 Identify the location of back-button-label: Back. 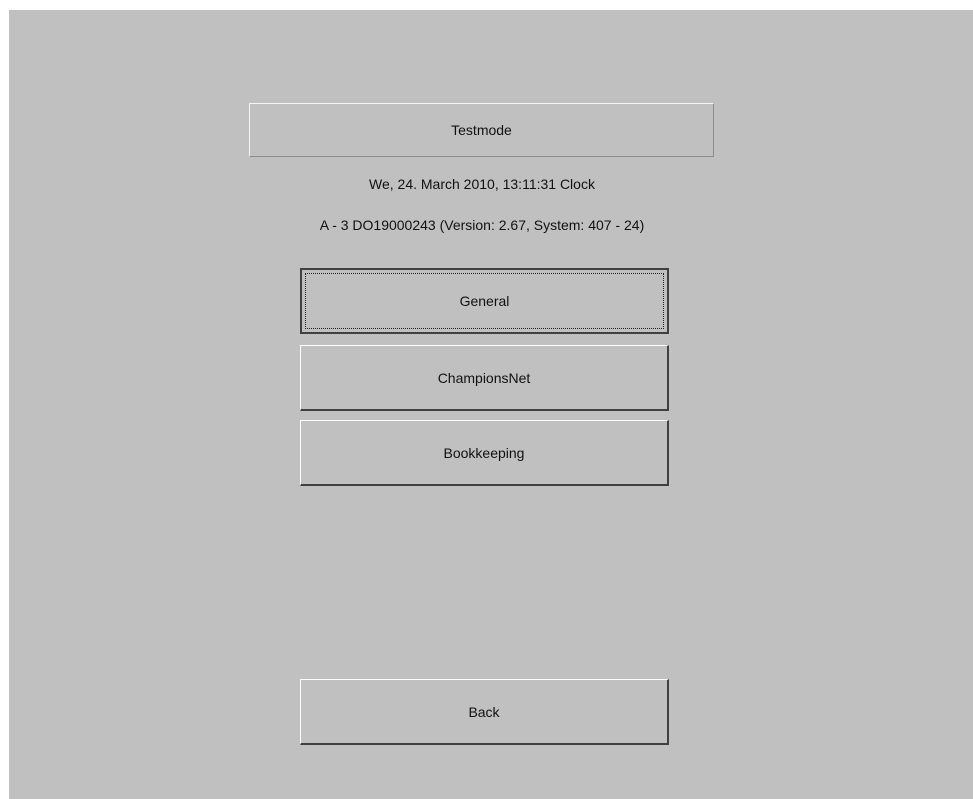
(484, 711).